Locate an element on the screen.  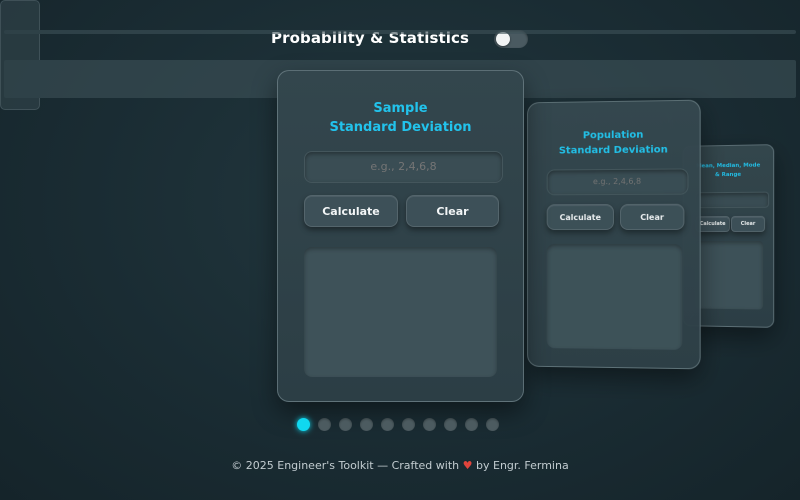
toggle-knob is located at coordinates (503, 39).